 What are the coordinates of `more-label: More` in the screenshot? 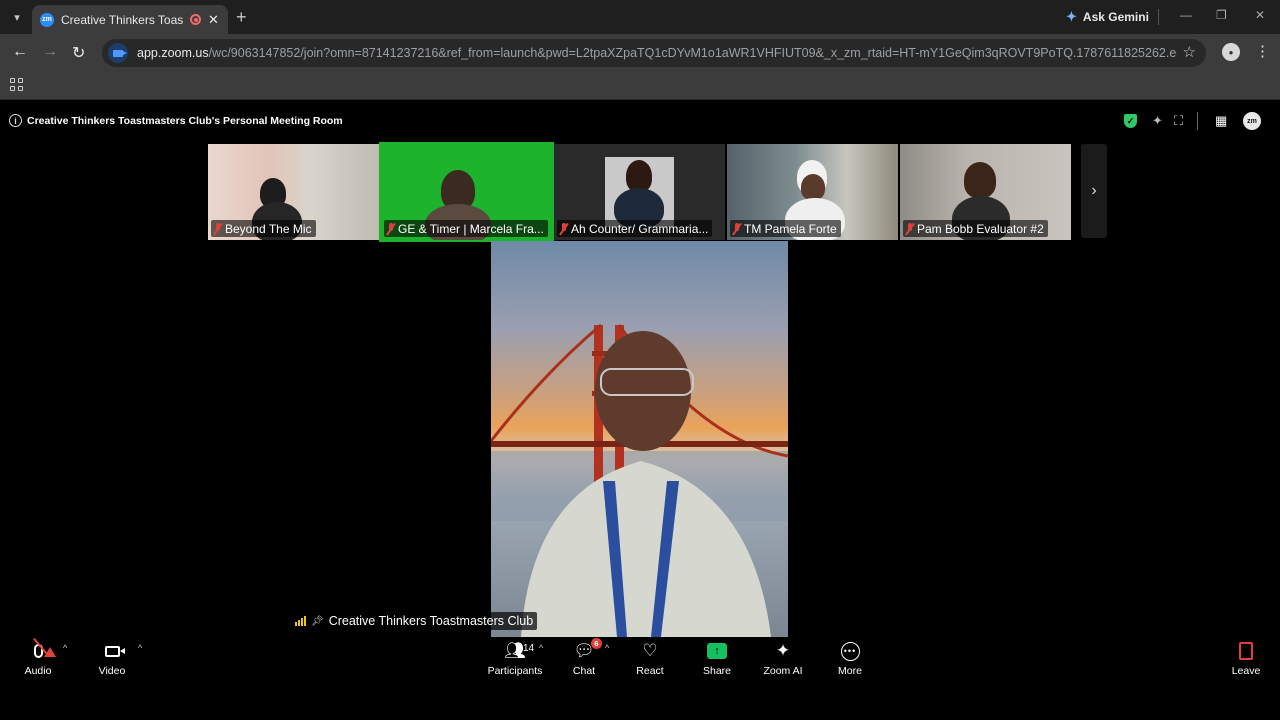 It's located at (850, 671).